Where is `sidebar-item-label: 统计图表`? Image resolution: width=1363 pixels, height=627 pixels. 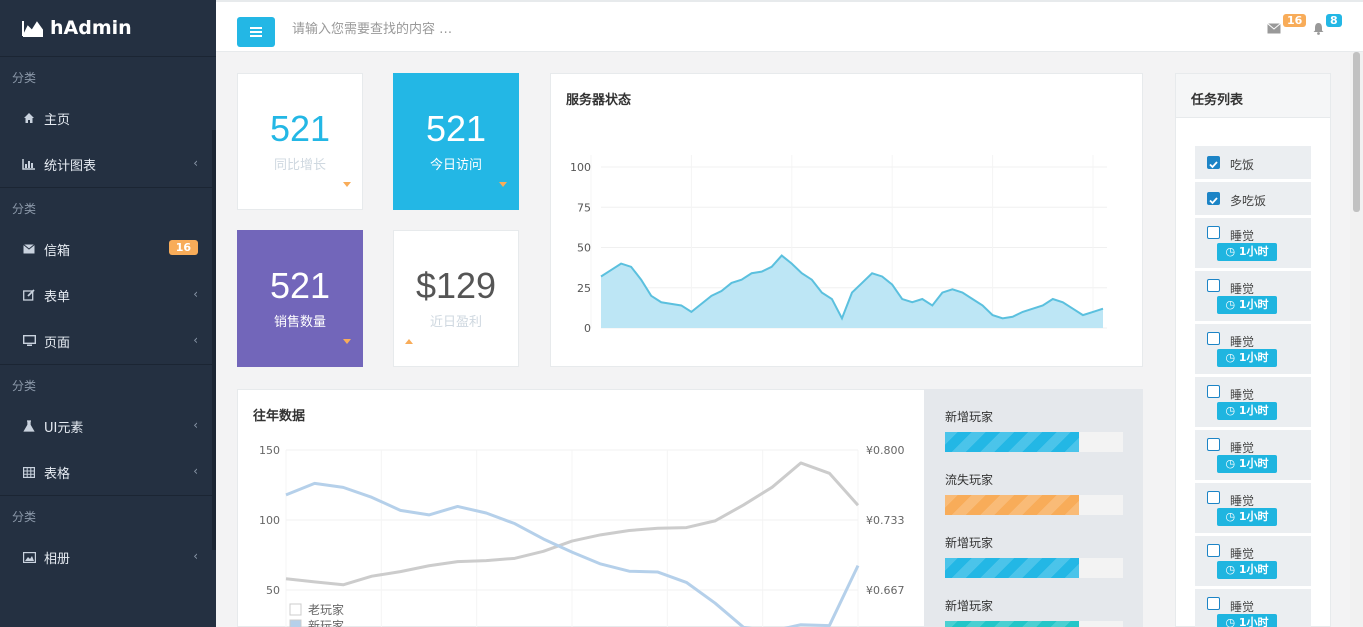 sidebar-item-label: 统计图表 is located at coordinates (70, 166).